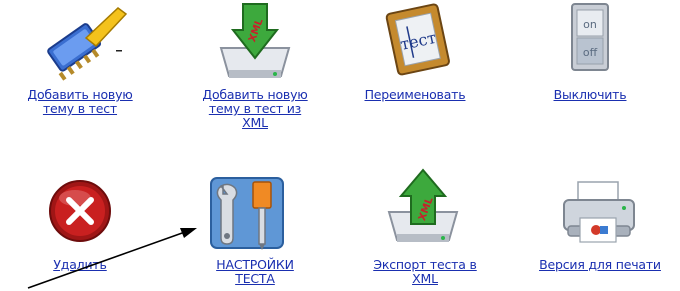 The width and height of the screenshot is (680, 291). What do you see at coordinates (600, 265) in the screenshot?
I see `print-version-label: Версия для печати` at bounding box center [600, 265].